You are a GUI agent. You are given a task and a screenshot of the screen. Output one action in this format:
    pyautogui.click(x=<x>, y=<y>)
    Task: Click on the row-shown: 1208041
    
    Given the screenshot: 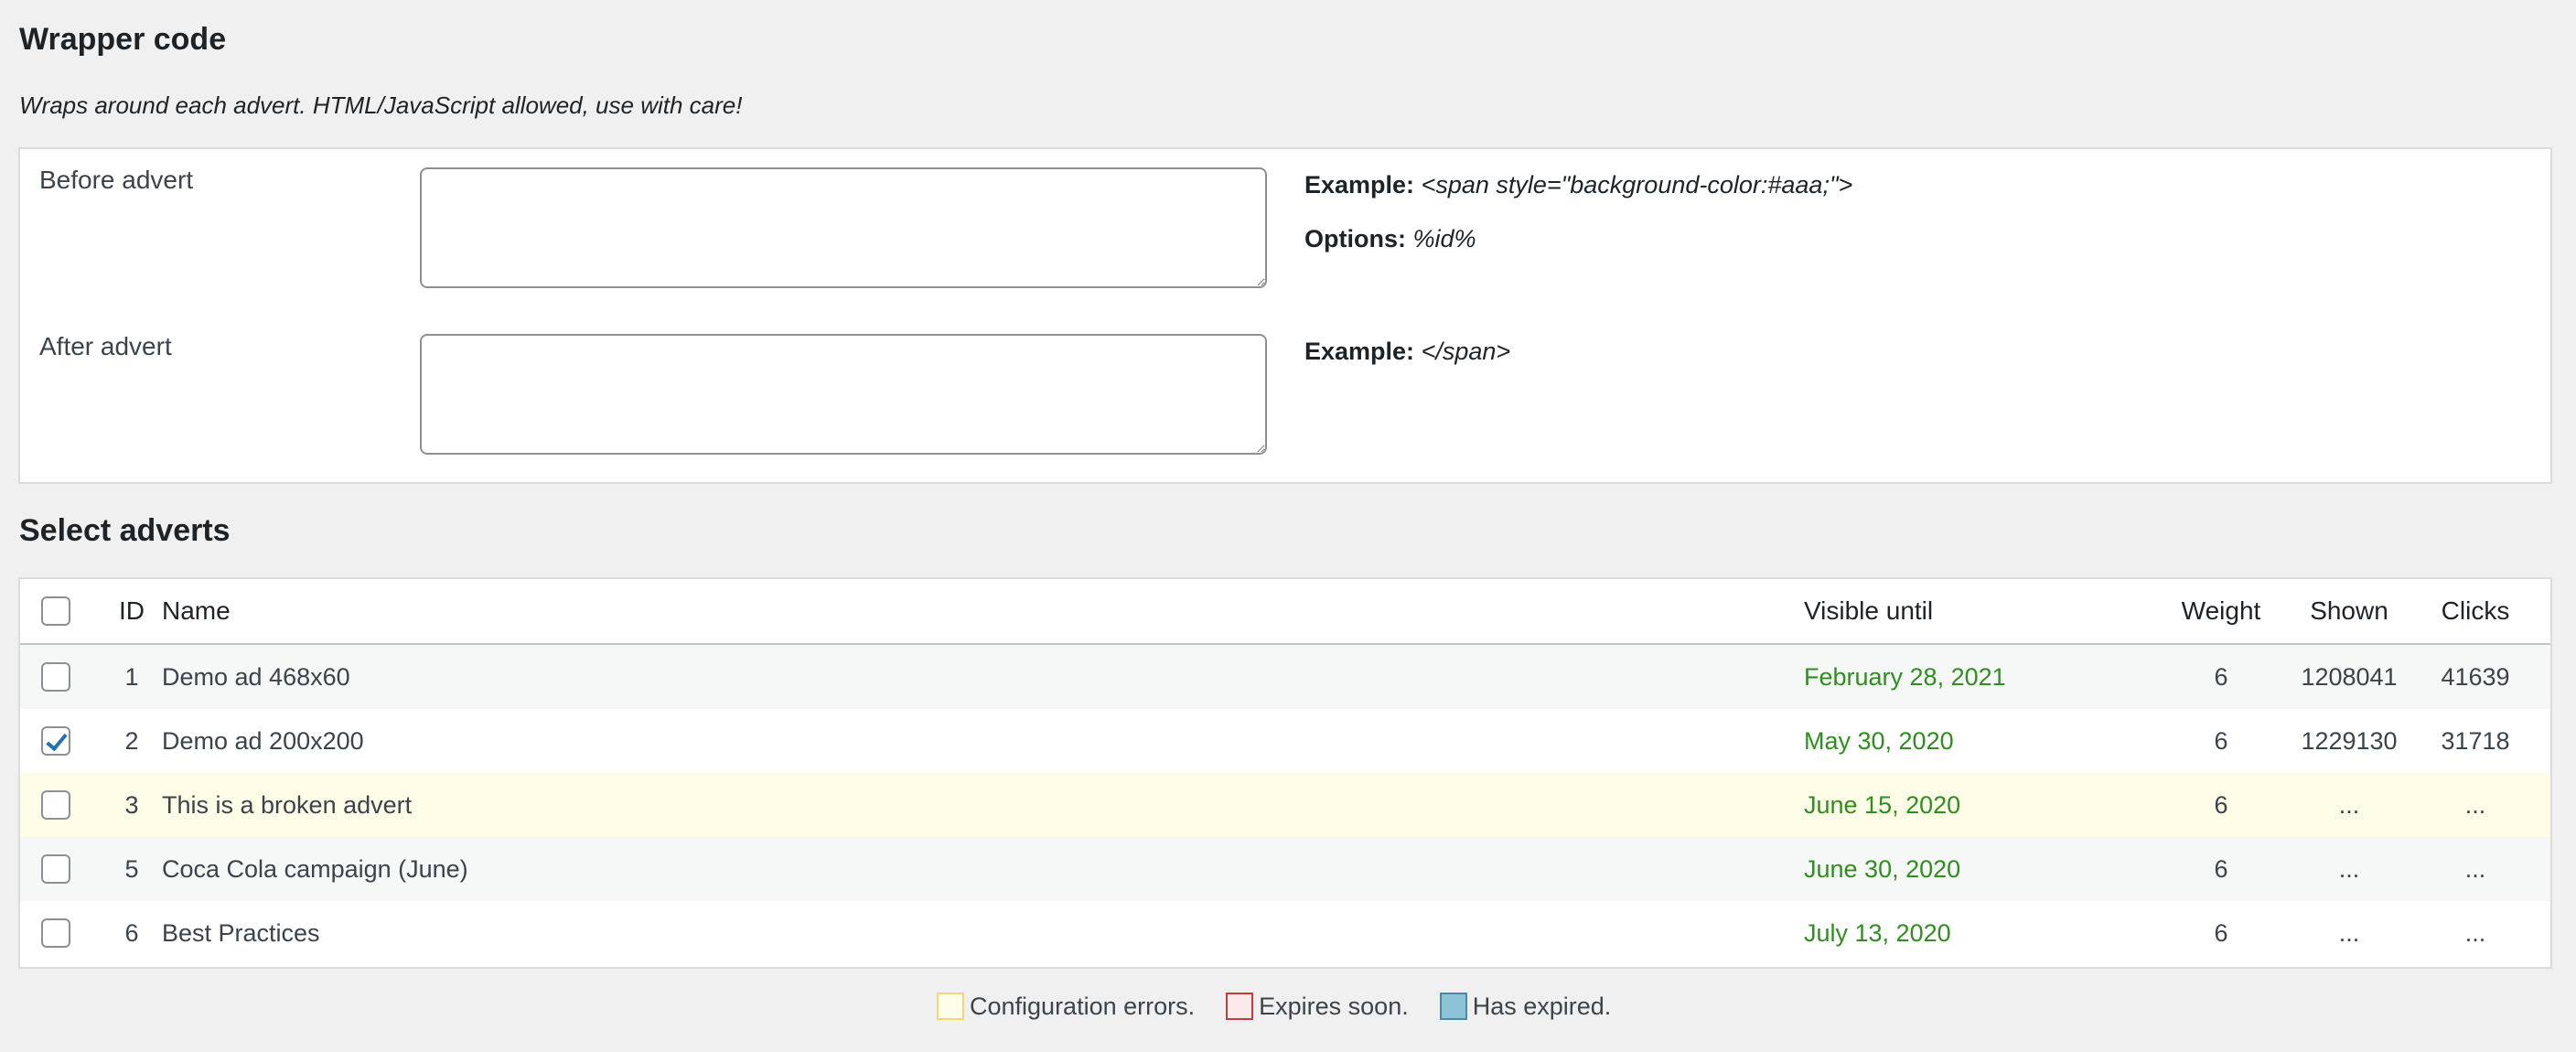 What is the action you would take?
    pyautogui.click(x=2349, y=676)
    